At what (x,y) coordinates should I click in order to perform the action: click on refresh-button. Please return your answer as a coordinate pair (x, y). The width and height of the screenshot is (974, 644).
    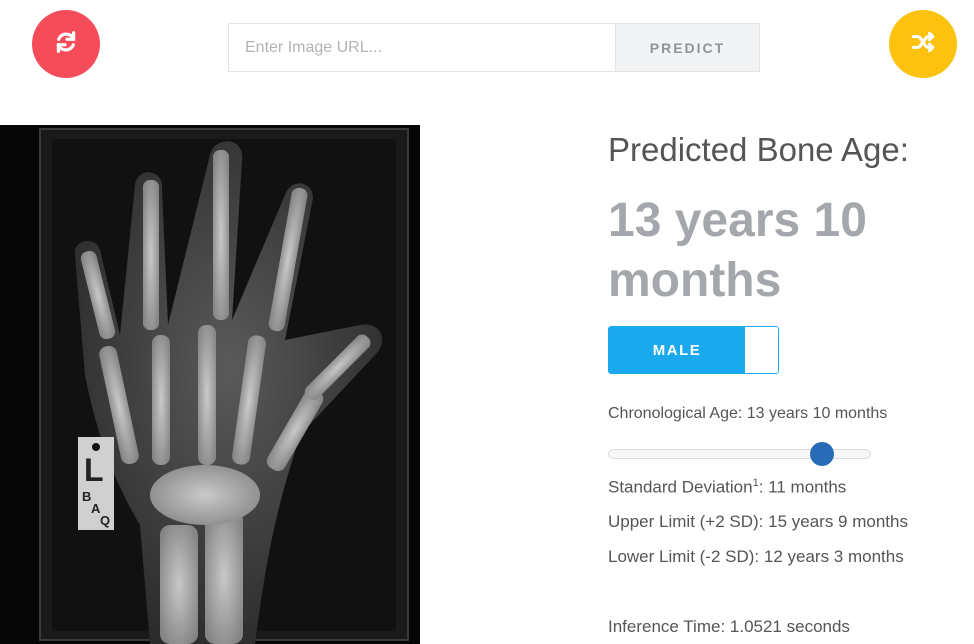
    Looking at the image, I should click on (66, 44).